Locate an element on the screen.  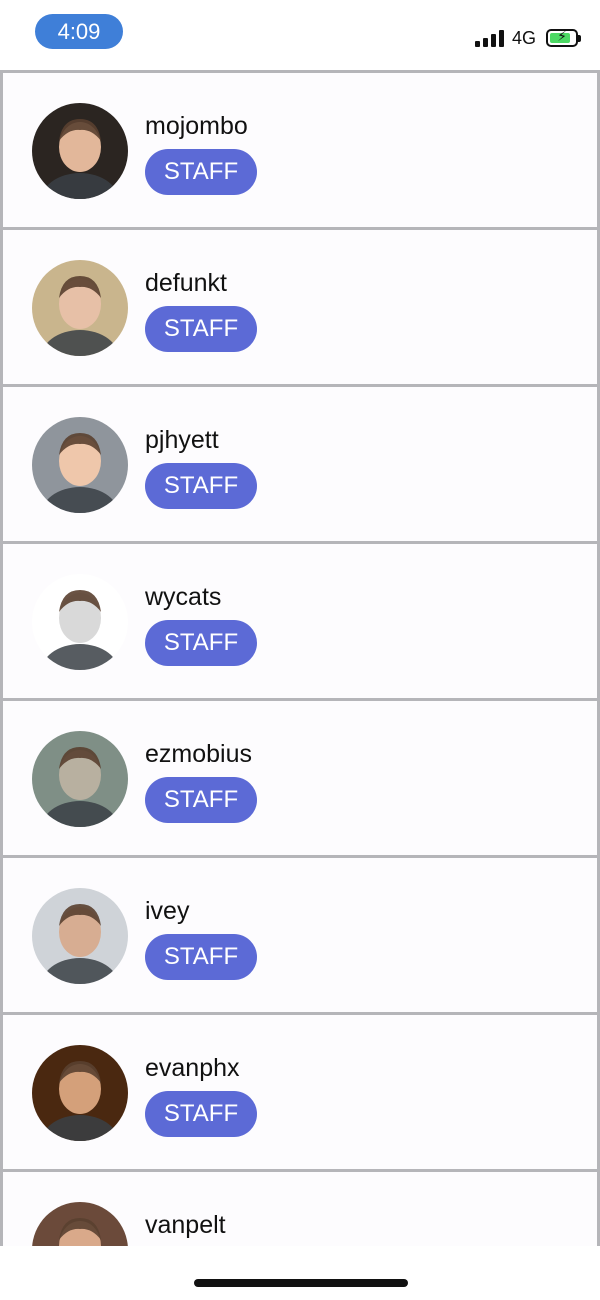
user-avatar-wycats is located at coordinates (80, 622).